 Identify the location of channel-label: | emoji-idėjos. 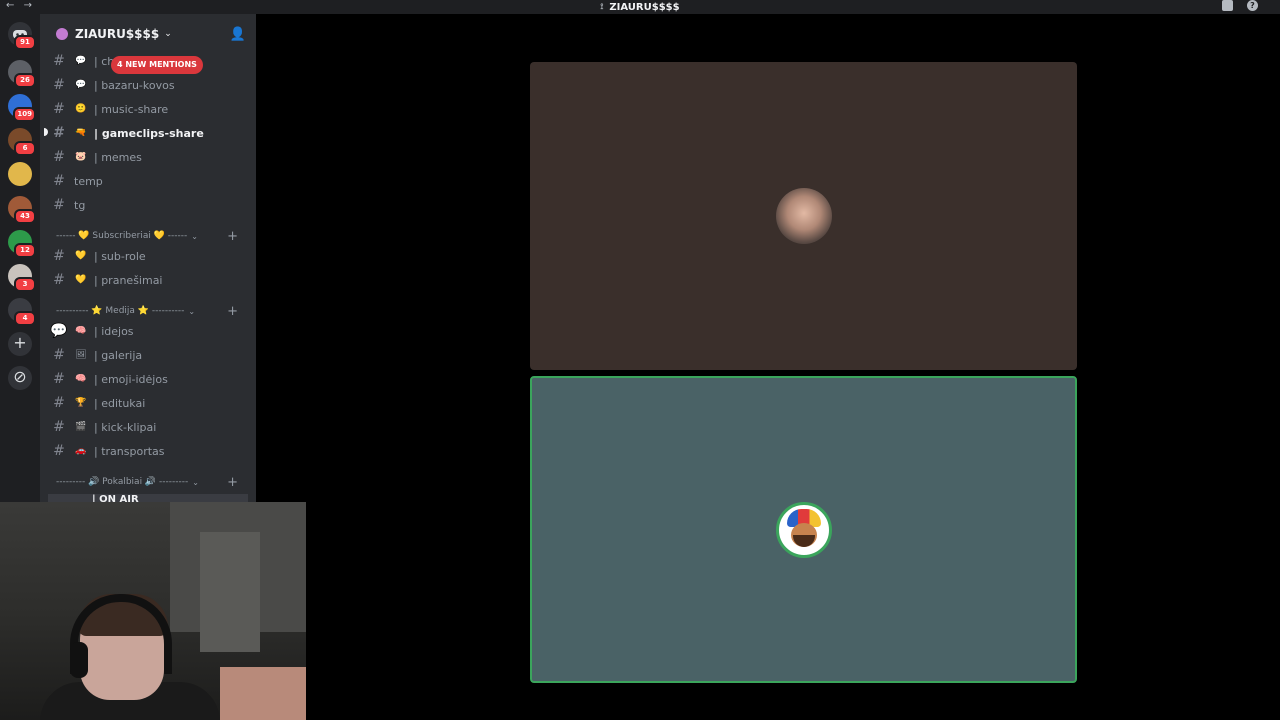
(131, 379).